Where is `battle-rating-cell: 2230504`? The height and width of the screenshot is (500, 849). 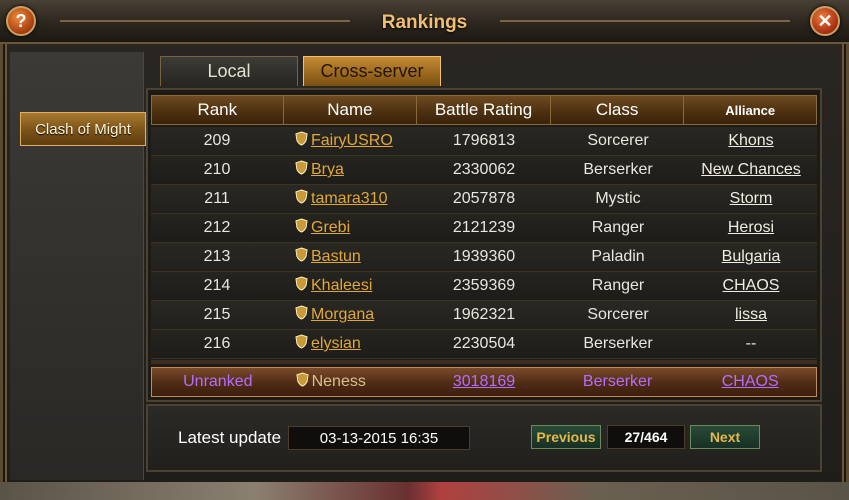 battle-rating-cell: 2230504 is located at coordinates (484, 343).